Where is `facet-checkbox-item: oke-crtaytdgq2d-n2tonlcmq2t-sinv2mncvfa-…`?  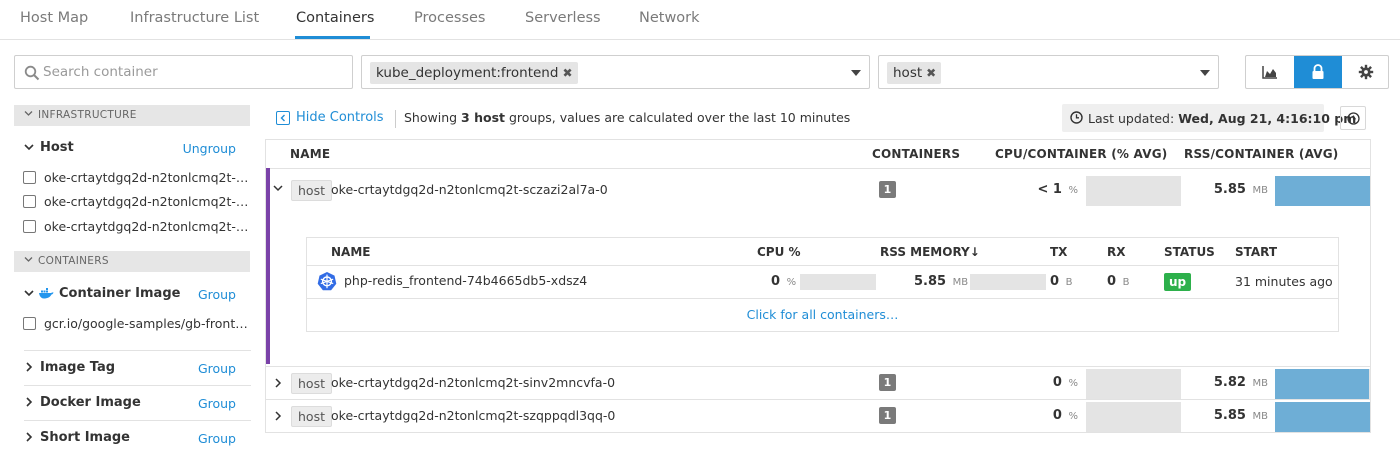
facet-checkbox-item: oke-crtaytdgq2d-n2tonlcmq2t-sinv2mncvfa-… is located at coordinates (137, 202).